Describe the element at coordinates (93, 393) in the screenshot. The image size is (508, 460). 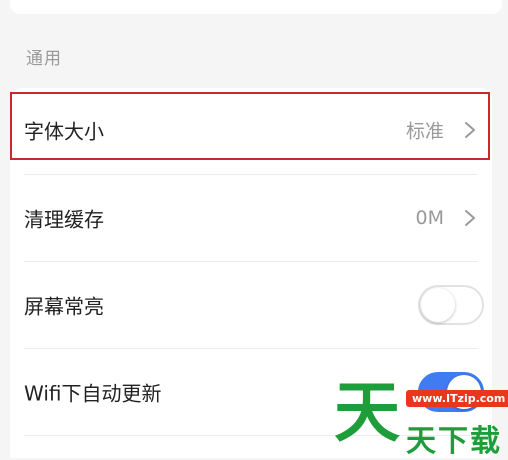
I see `setting-wifi-auto-update-label: Wifi下自动更新` at that location.